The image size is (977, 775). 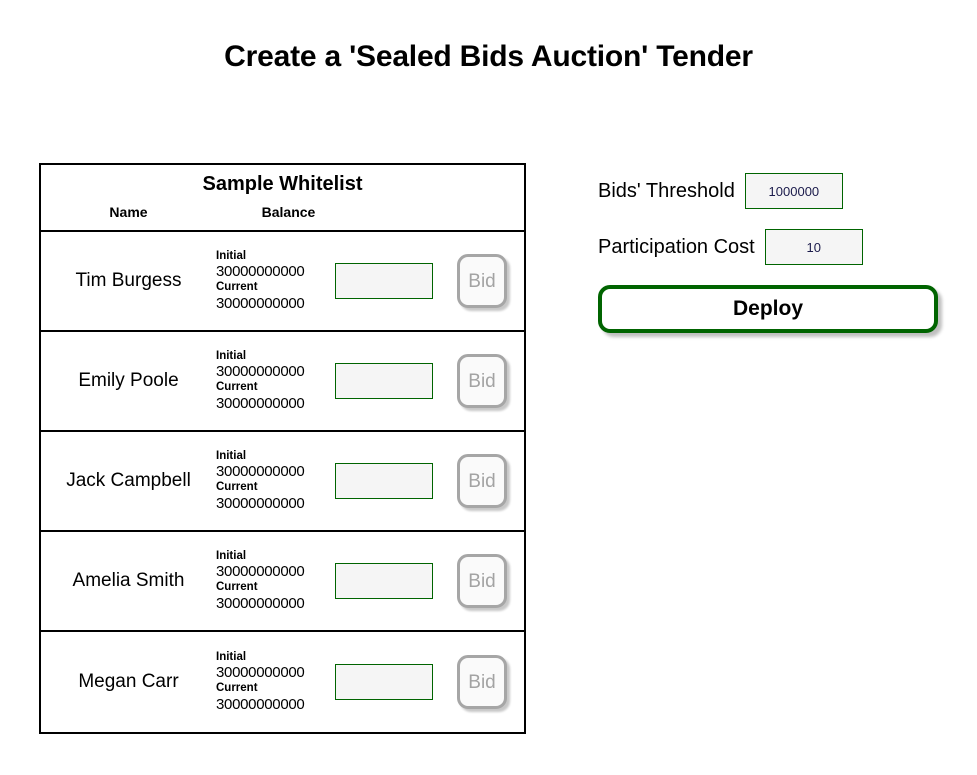 I want to click on bids-threshold-row: Bids' Threshold, so click(x=778, y=191).